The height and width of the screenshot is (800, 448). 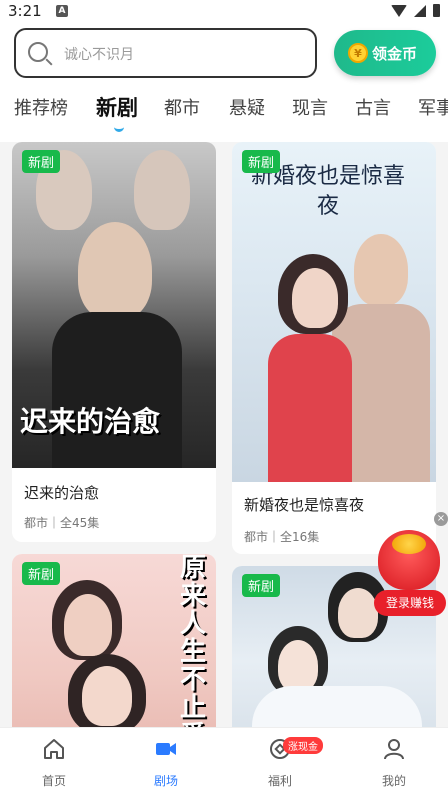 What do you see at coordinates (182, 107) in the screenshot?
I see `tab-urban: 都市` at bounding box center [182, 107].